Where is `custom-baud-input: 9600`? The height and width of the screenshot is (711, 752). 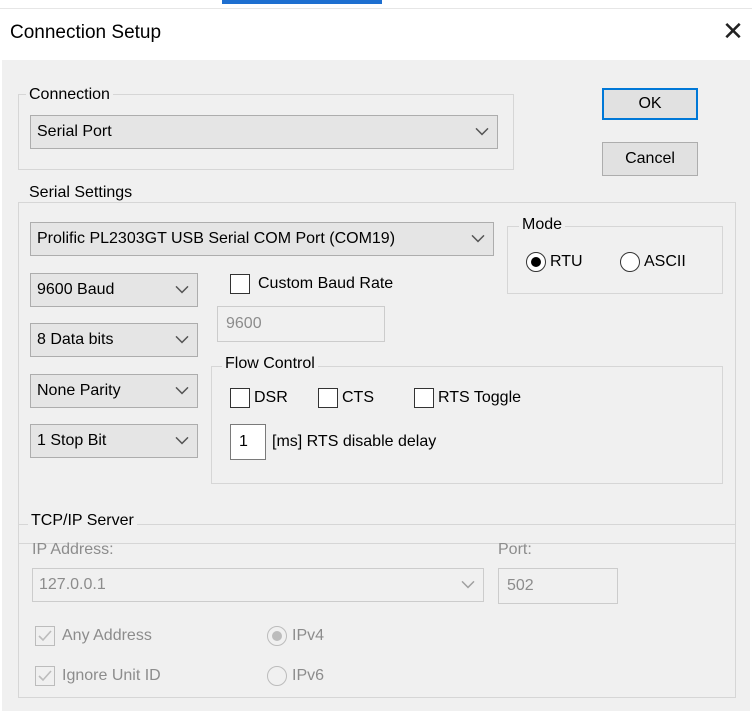
custom-baud-input: 9600 is located at coordinates (301, 324).